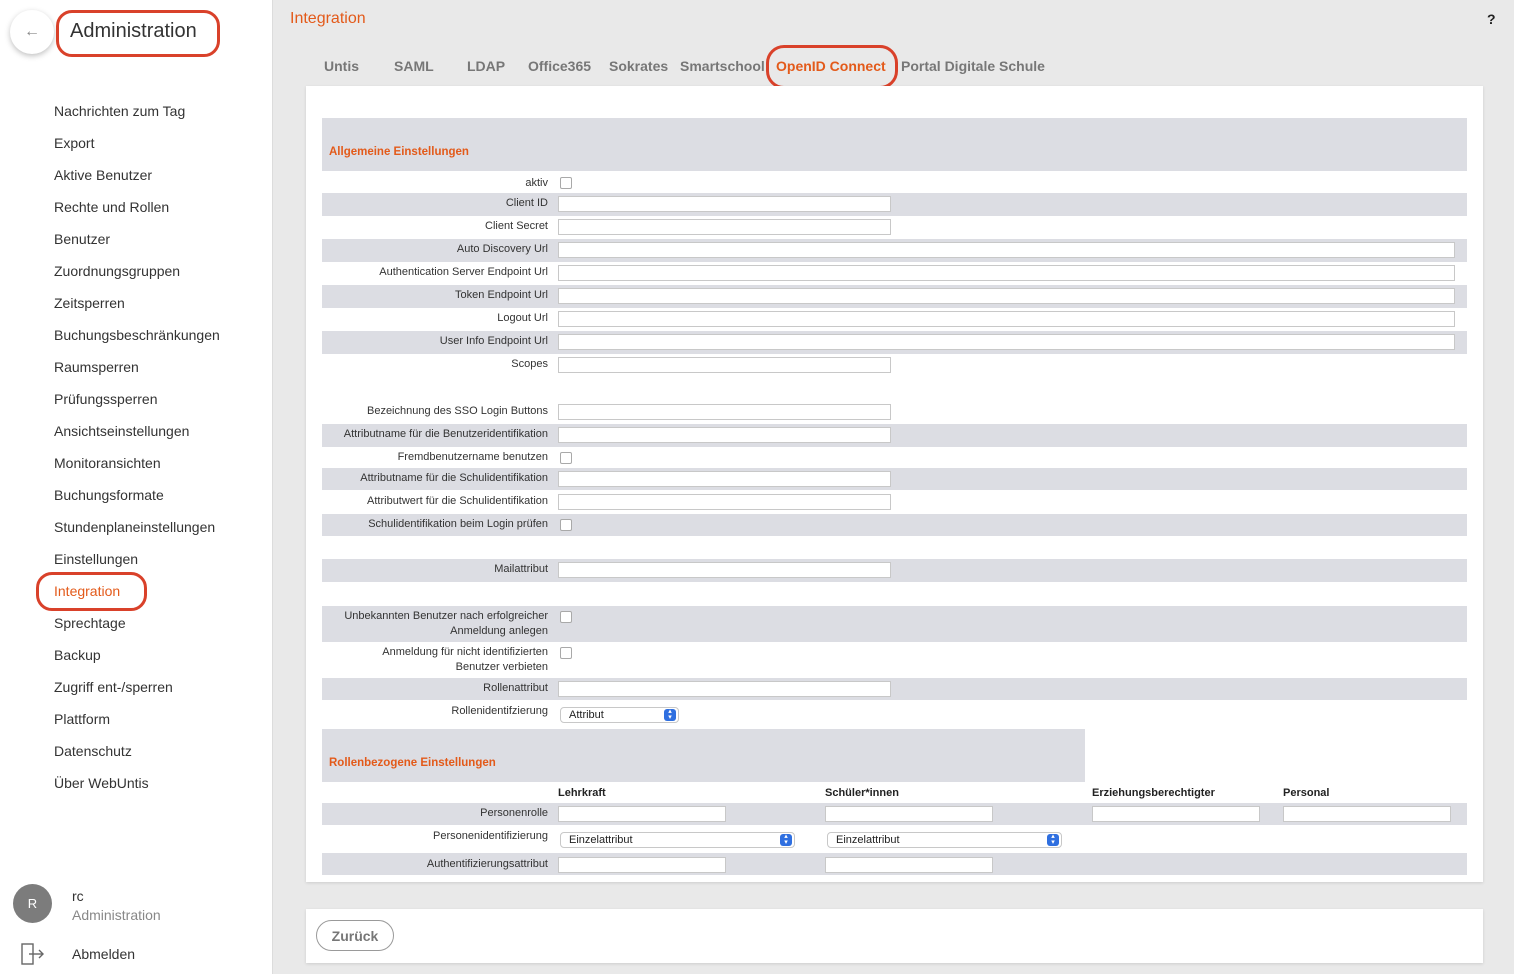 Image resolution: width=1514 pixels, height=974 pixels. Describe the element at coordinates (136, 687) in the screenshot. I see `sidebar-item-zugriff: Zugriff ent-/sperren` at that location.